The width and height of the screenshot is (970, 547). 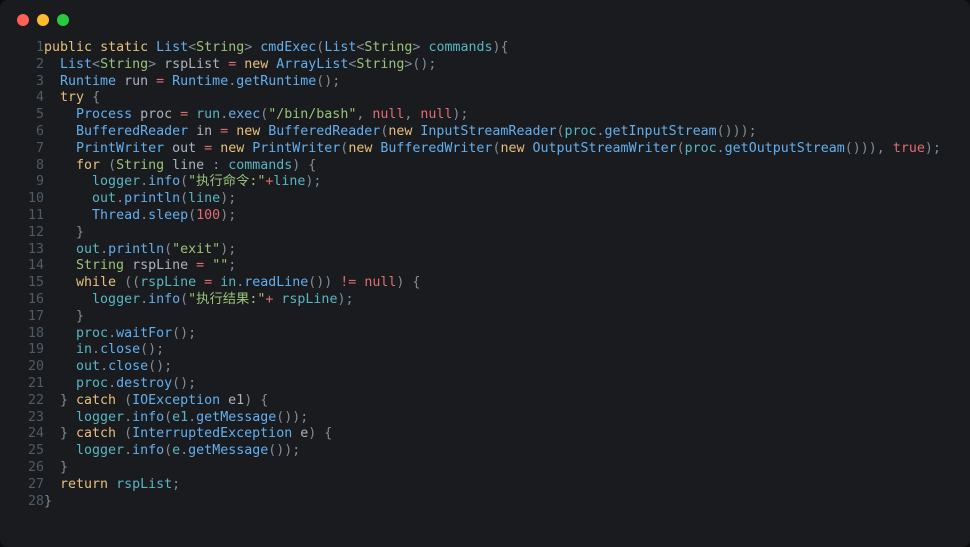 I want to click on token-kw: return, so click(x=84, y=484).